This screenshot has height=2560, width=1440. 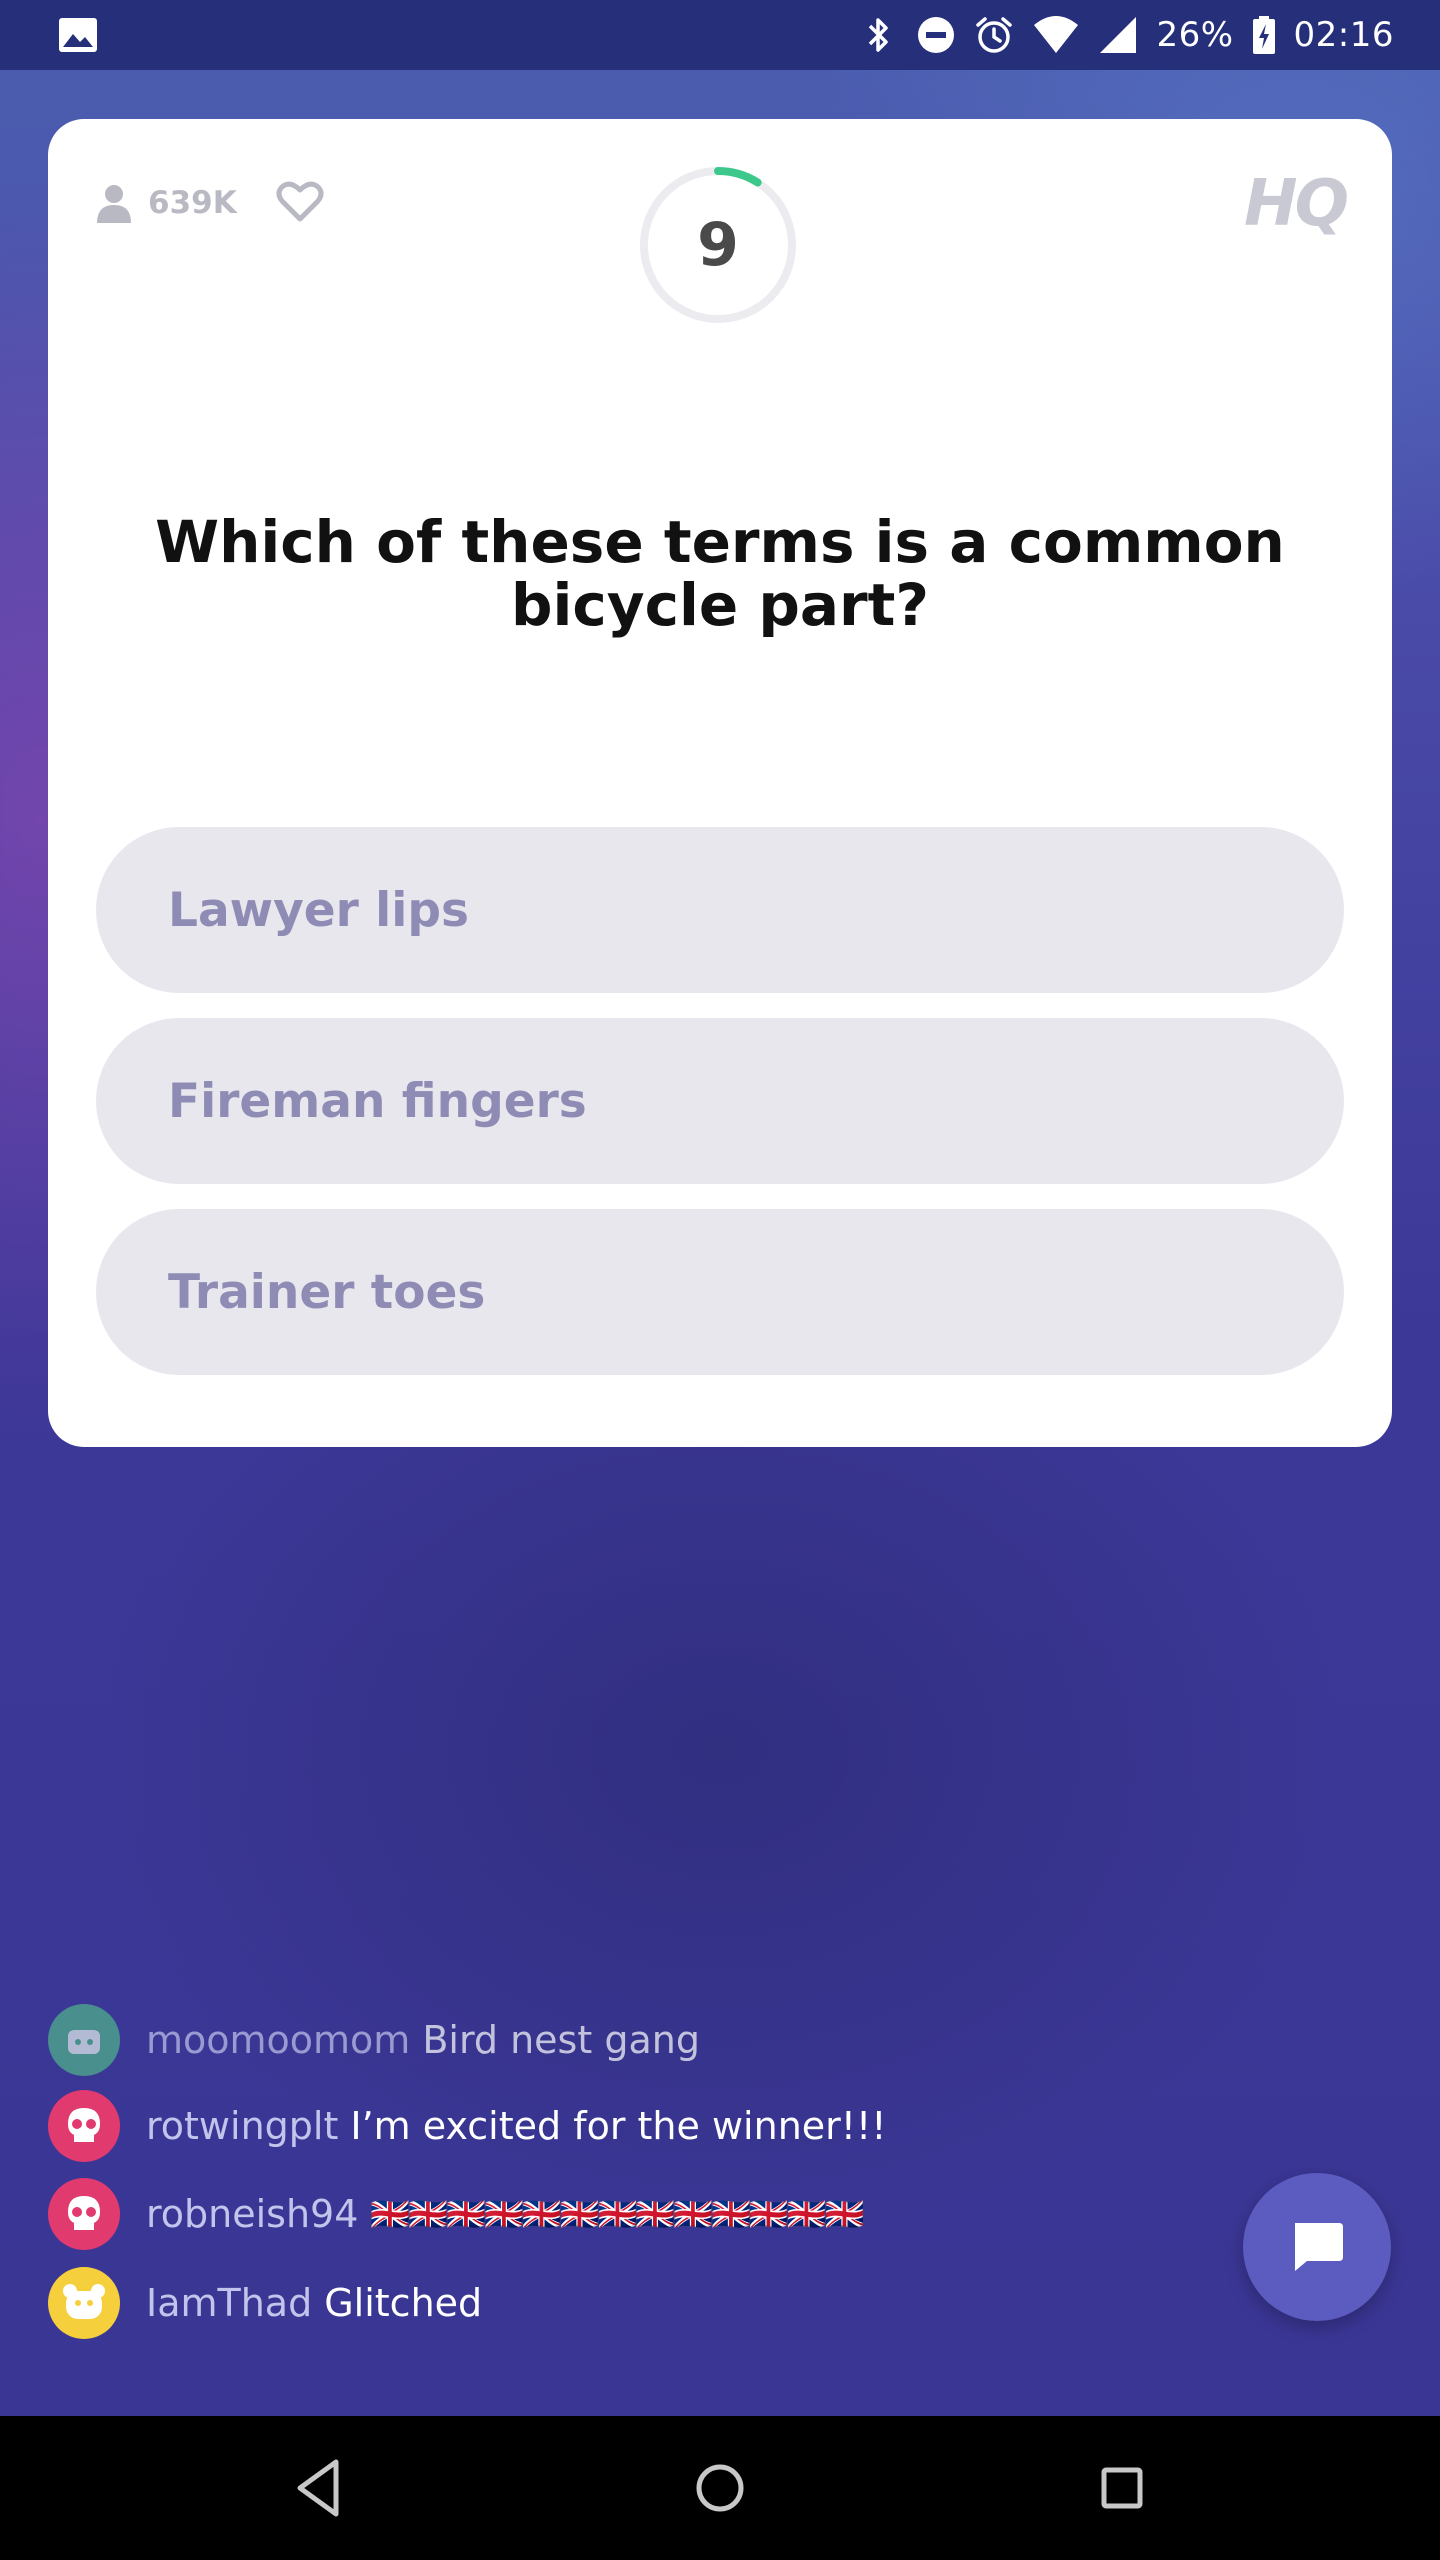 I want to click on android-nav-bar, so click(x=720, y=2488).